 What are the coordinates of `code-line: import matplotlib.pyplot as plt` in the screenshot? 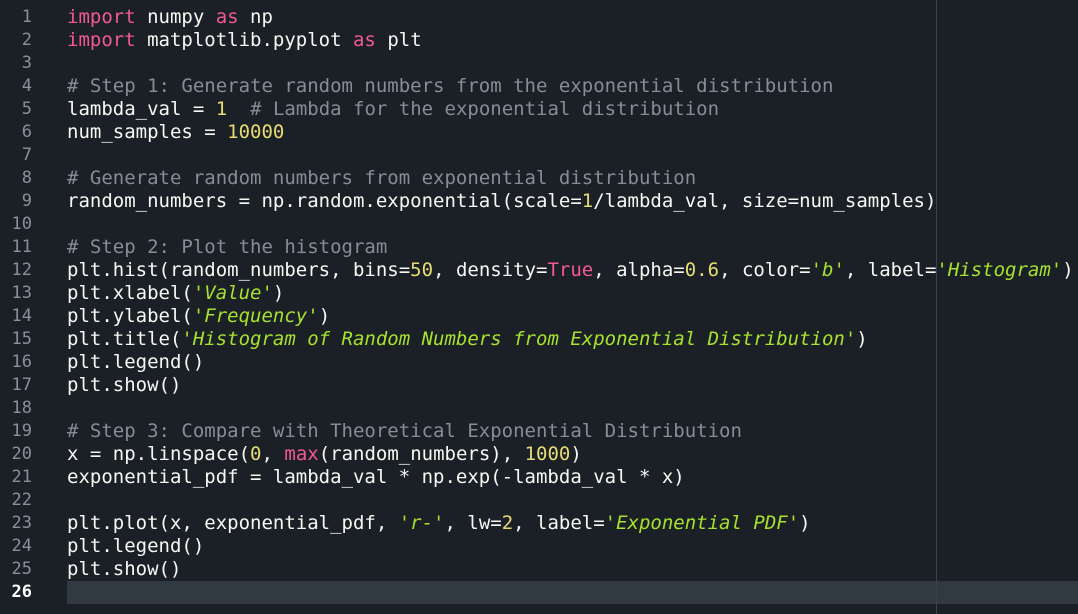 It's located at (572, 40).